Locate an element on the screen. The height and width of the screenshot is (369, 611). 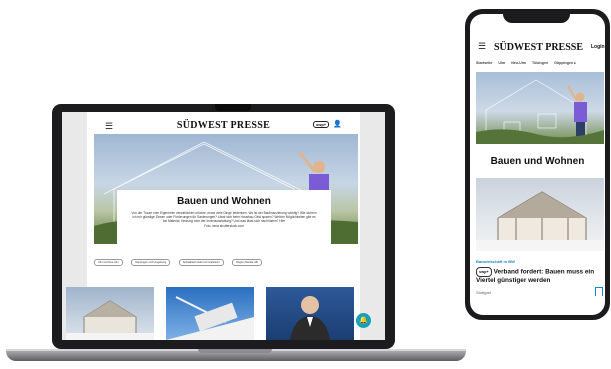
chip-schwaebisch-hall: Schwäbisch Hall und Crailsheim is located at coordinates (201, 262).